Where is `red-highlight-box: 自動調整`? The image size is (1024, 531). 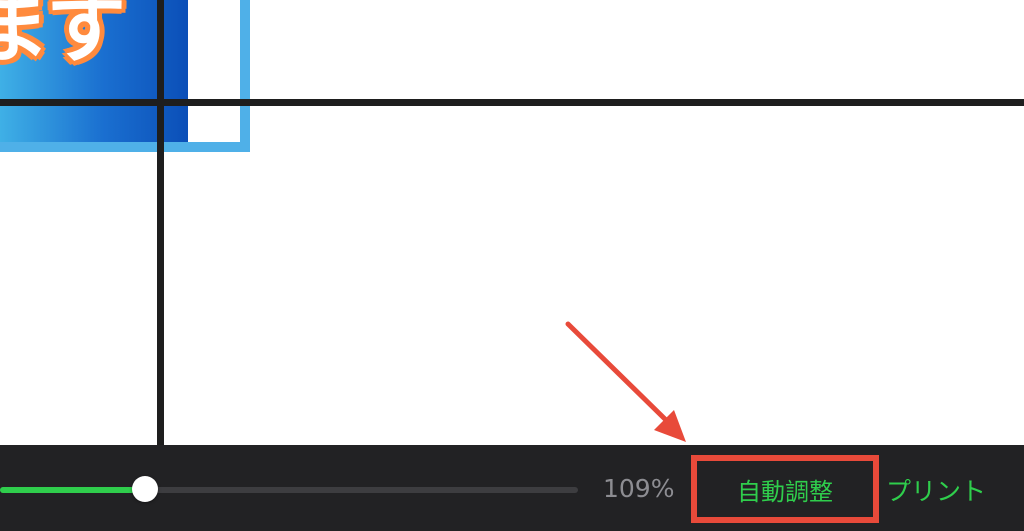 red-highlight-box: 自動調整 is located at coordinates (785, 489).